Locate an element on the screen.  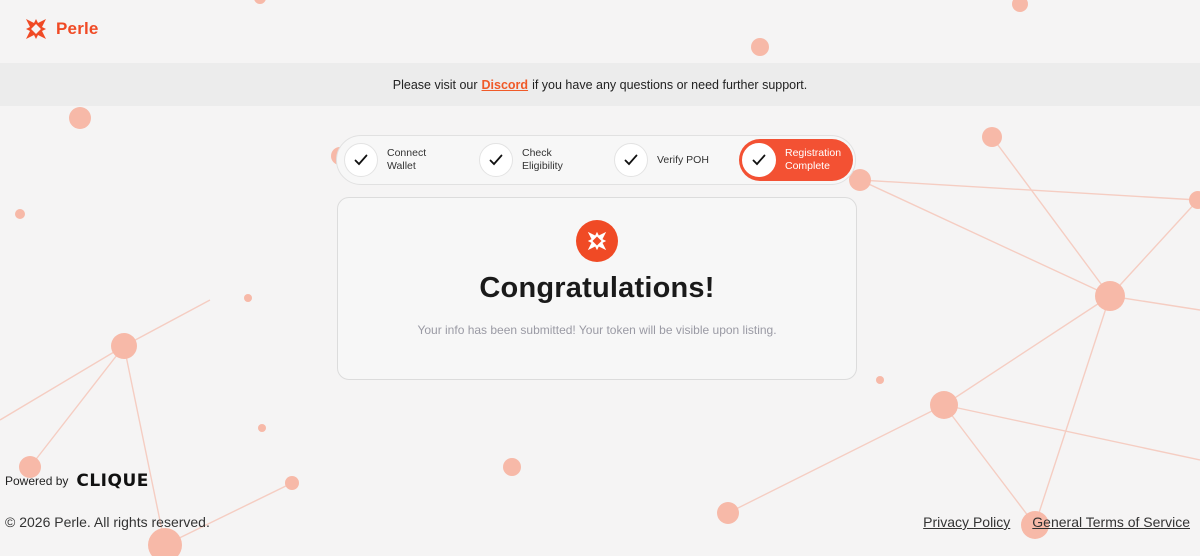
perle-badge-icon is located at coordinates (597, 241).